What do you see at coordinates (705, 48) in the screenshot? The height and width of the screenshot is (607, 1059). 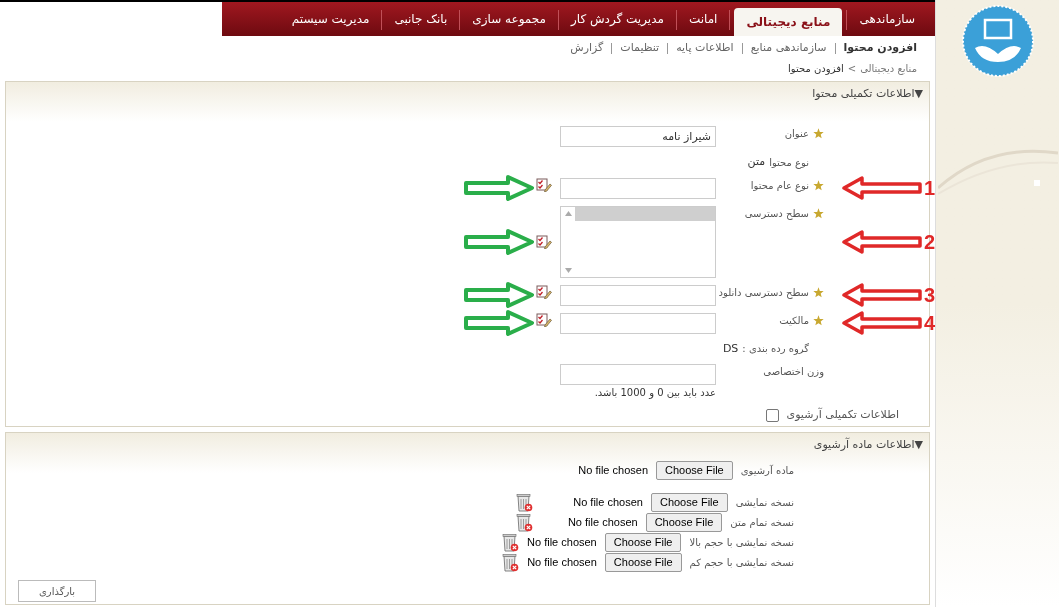 I see `sub-nav-link: اطلاعات پایه` at bounding box center [705, 48].